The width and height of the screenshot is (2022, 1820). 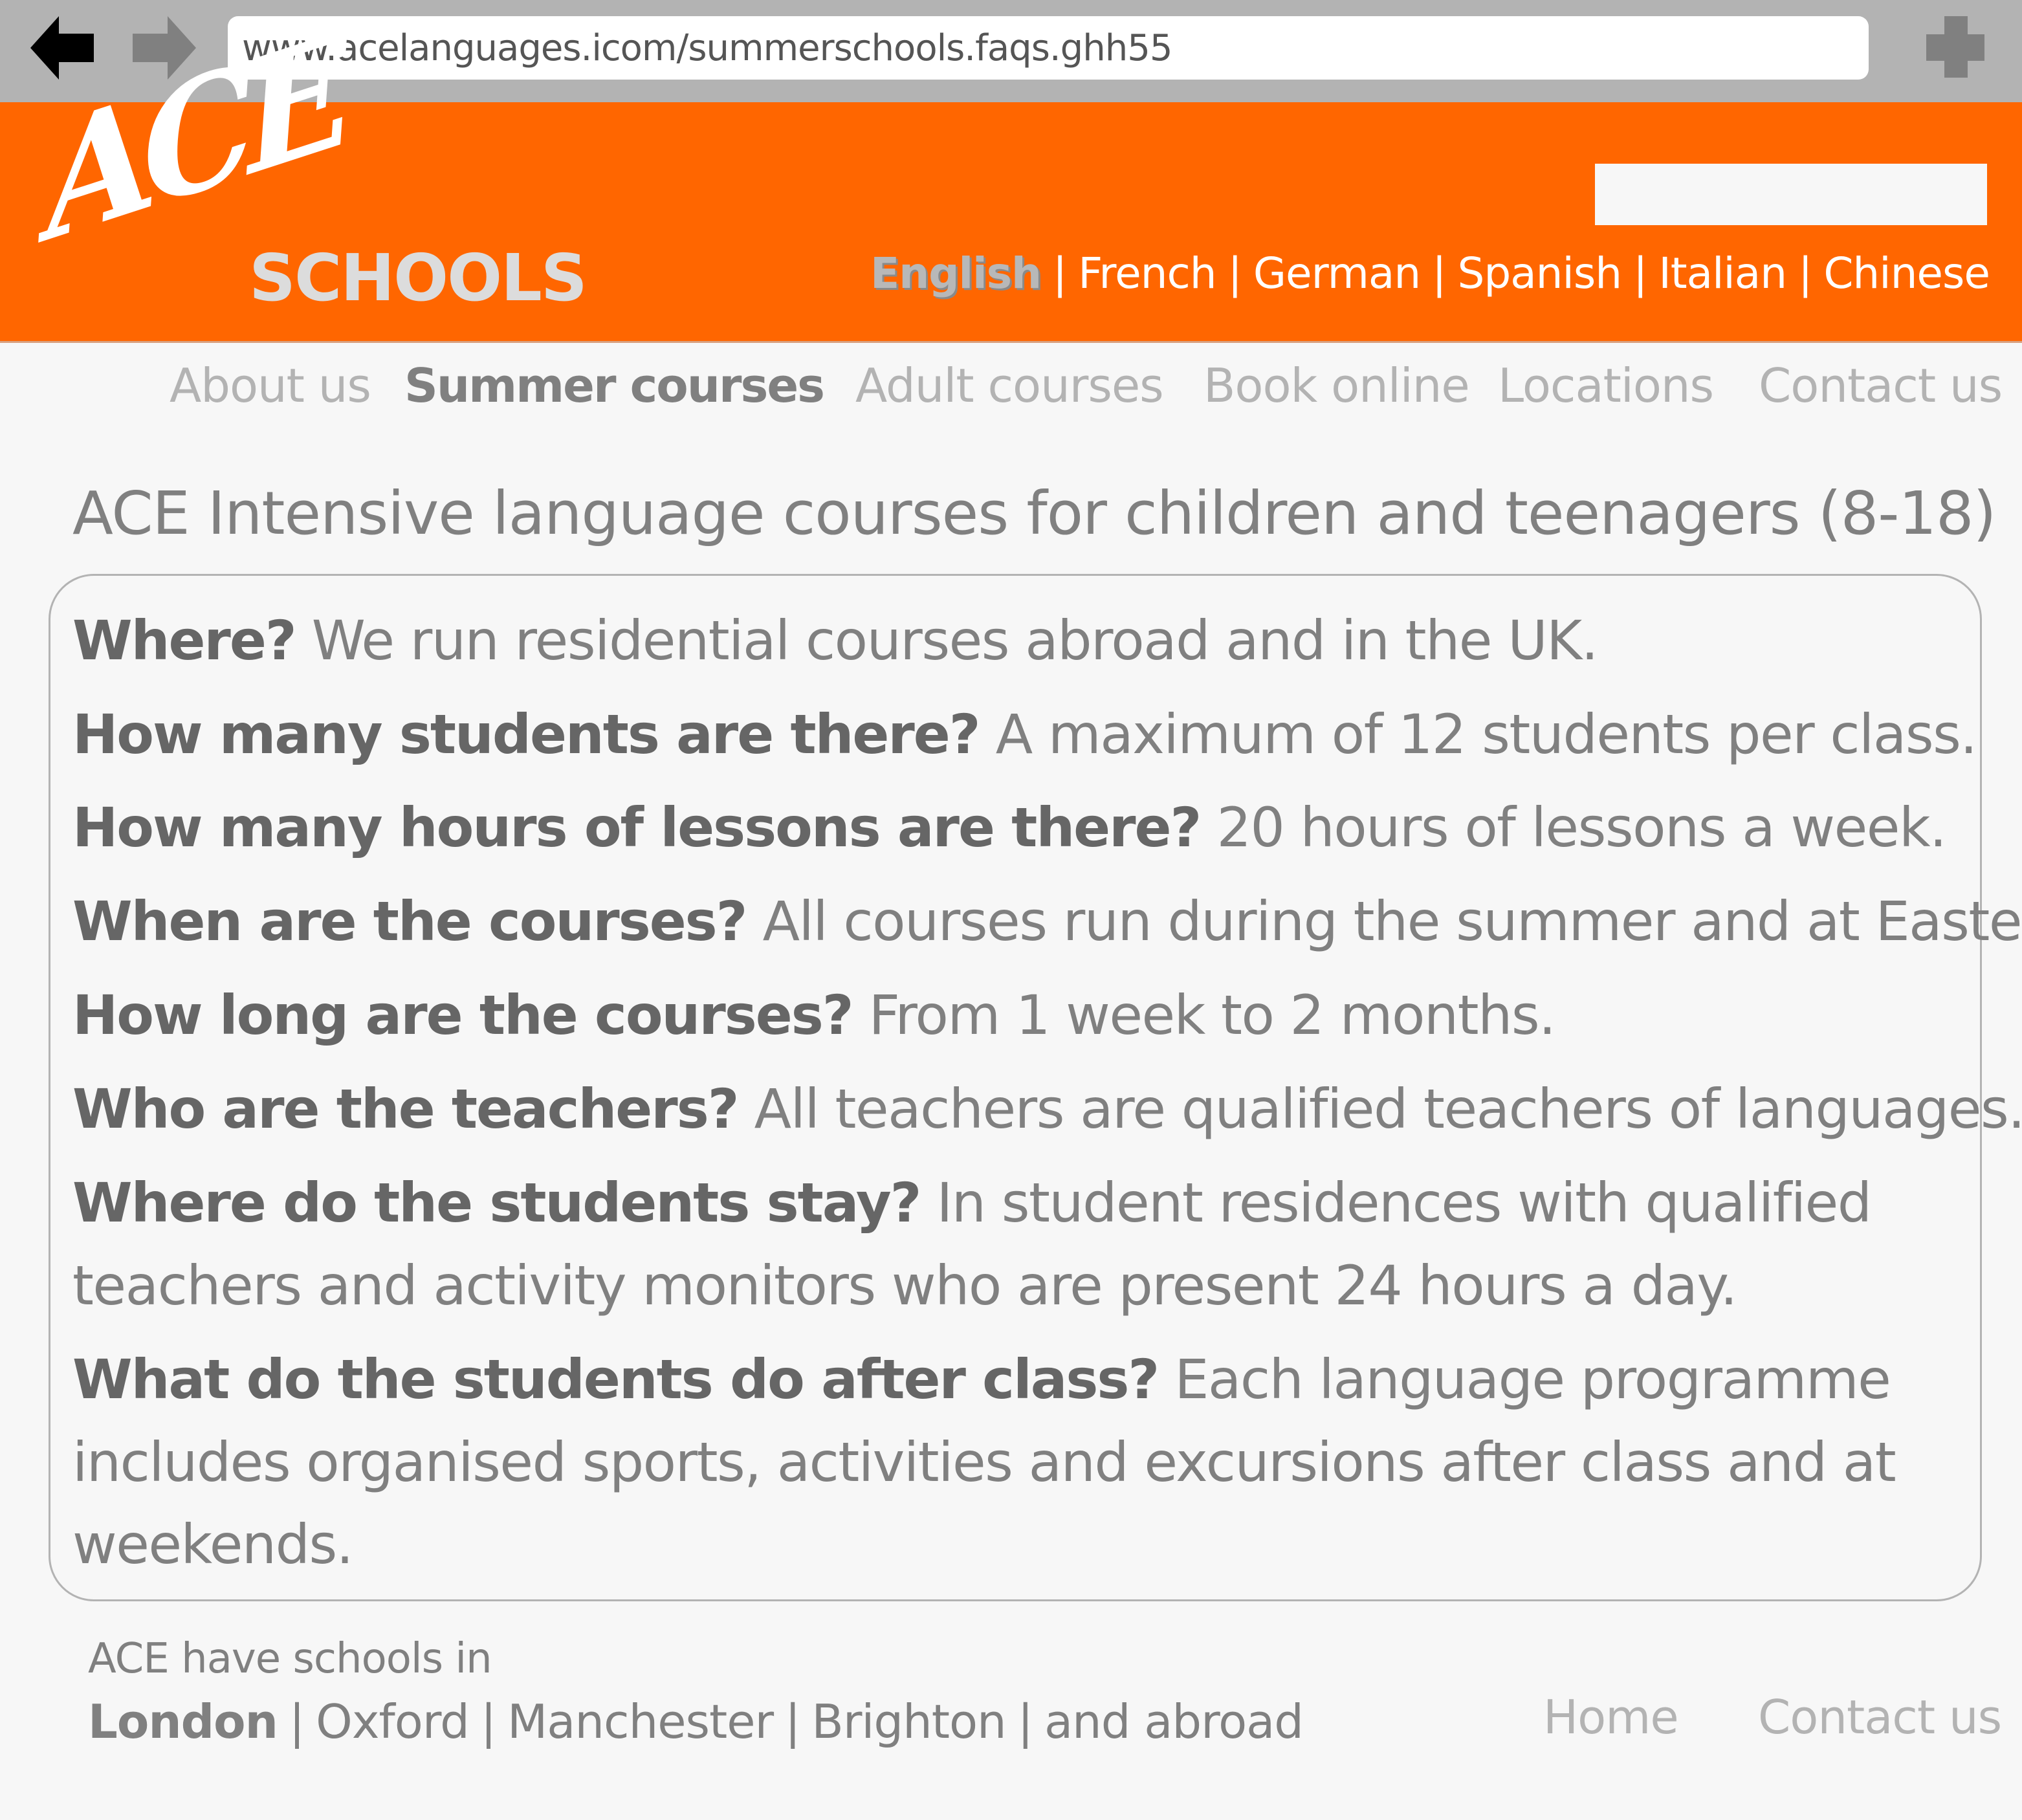 I want to click on city-london: London, so click(x=183, y=1721).